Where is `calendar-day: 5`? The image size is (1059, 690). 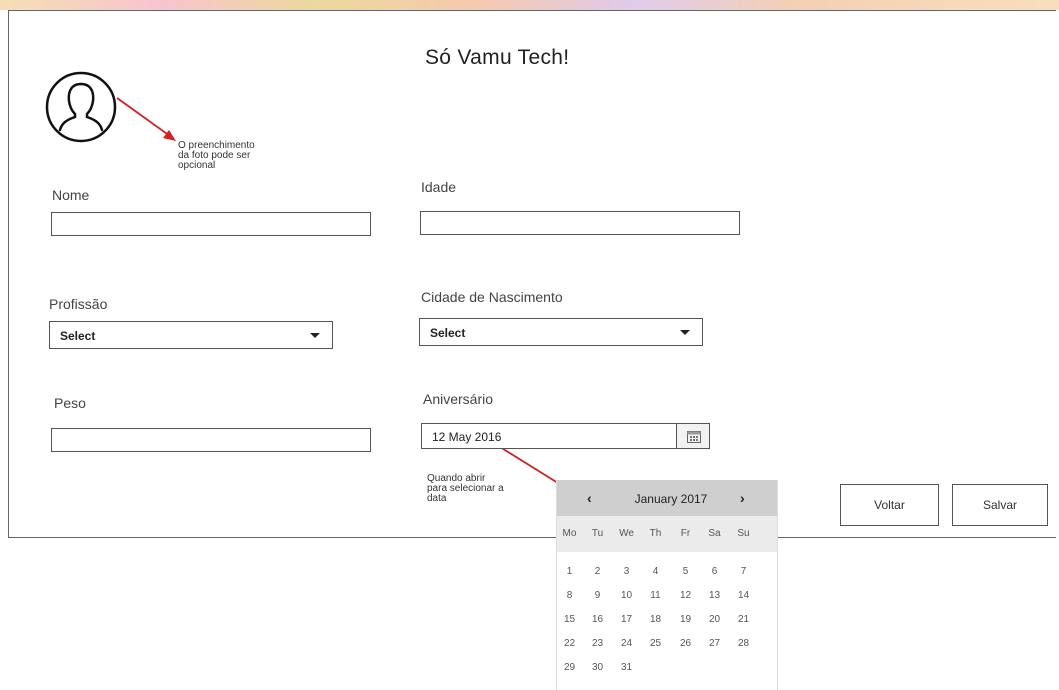
calendar-day: 5 is located at coordinates (685, 571).